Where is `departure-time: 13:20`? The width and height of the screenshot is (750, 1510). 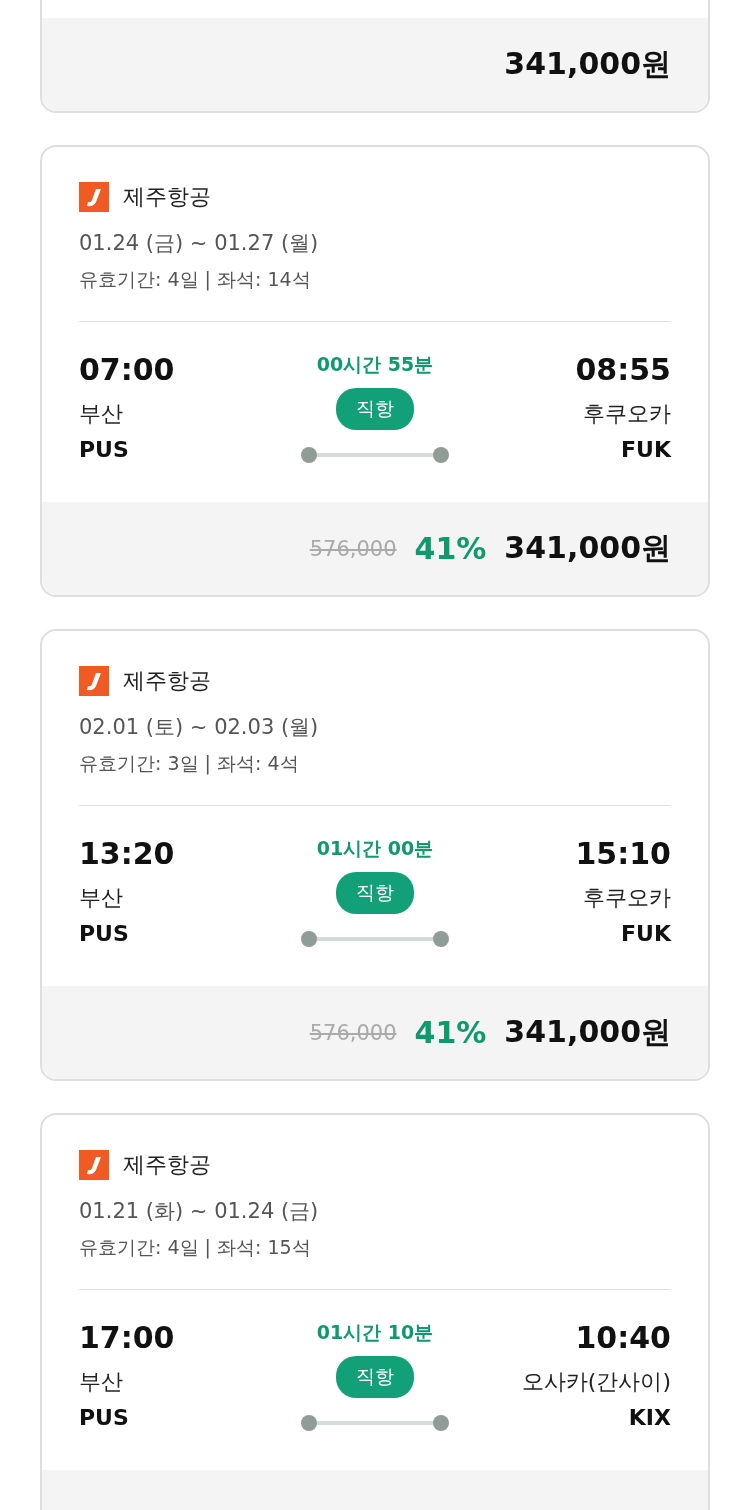 departure-time: 13:20 is located at coordinates (127, 853).